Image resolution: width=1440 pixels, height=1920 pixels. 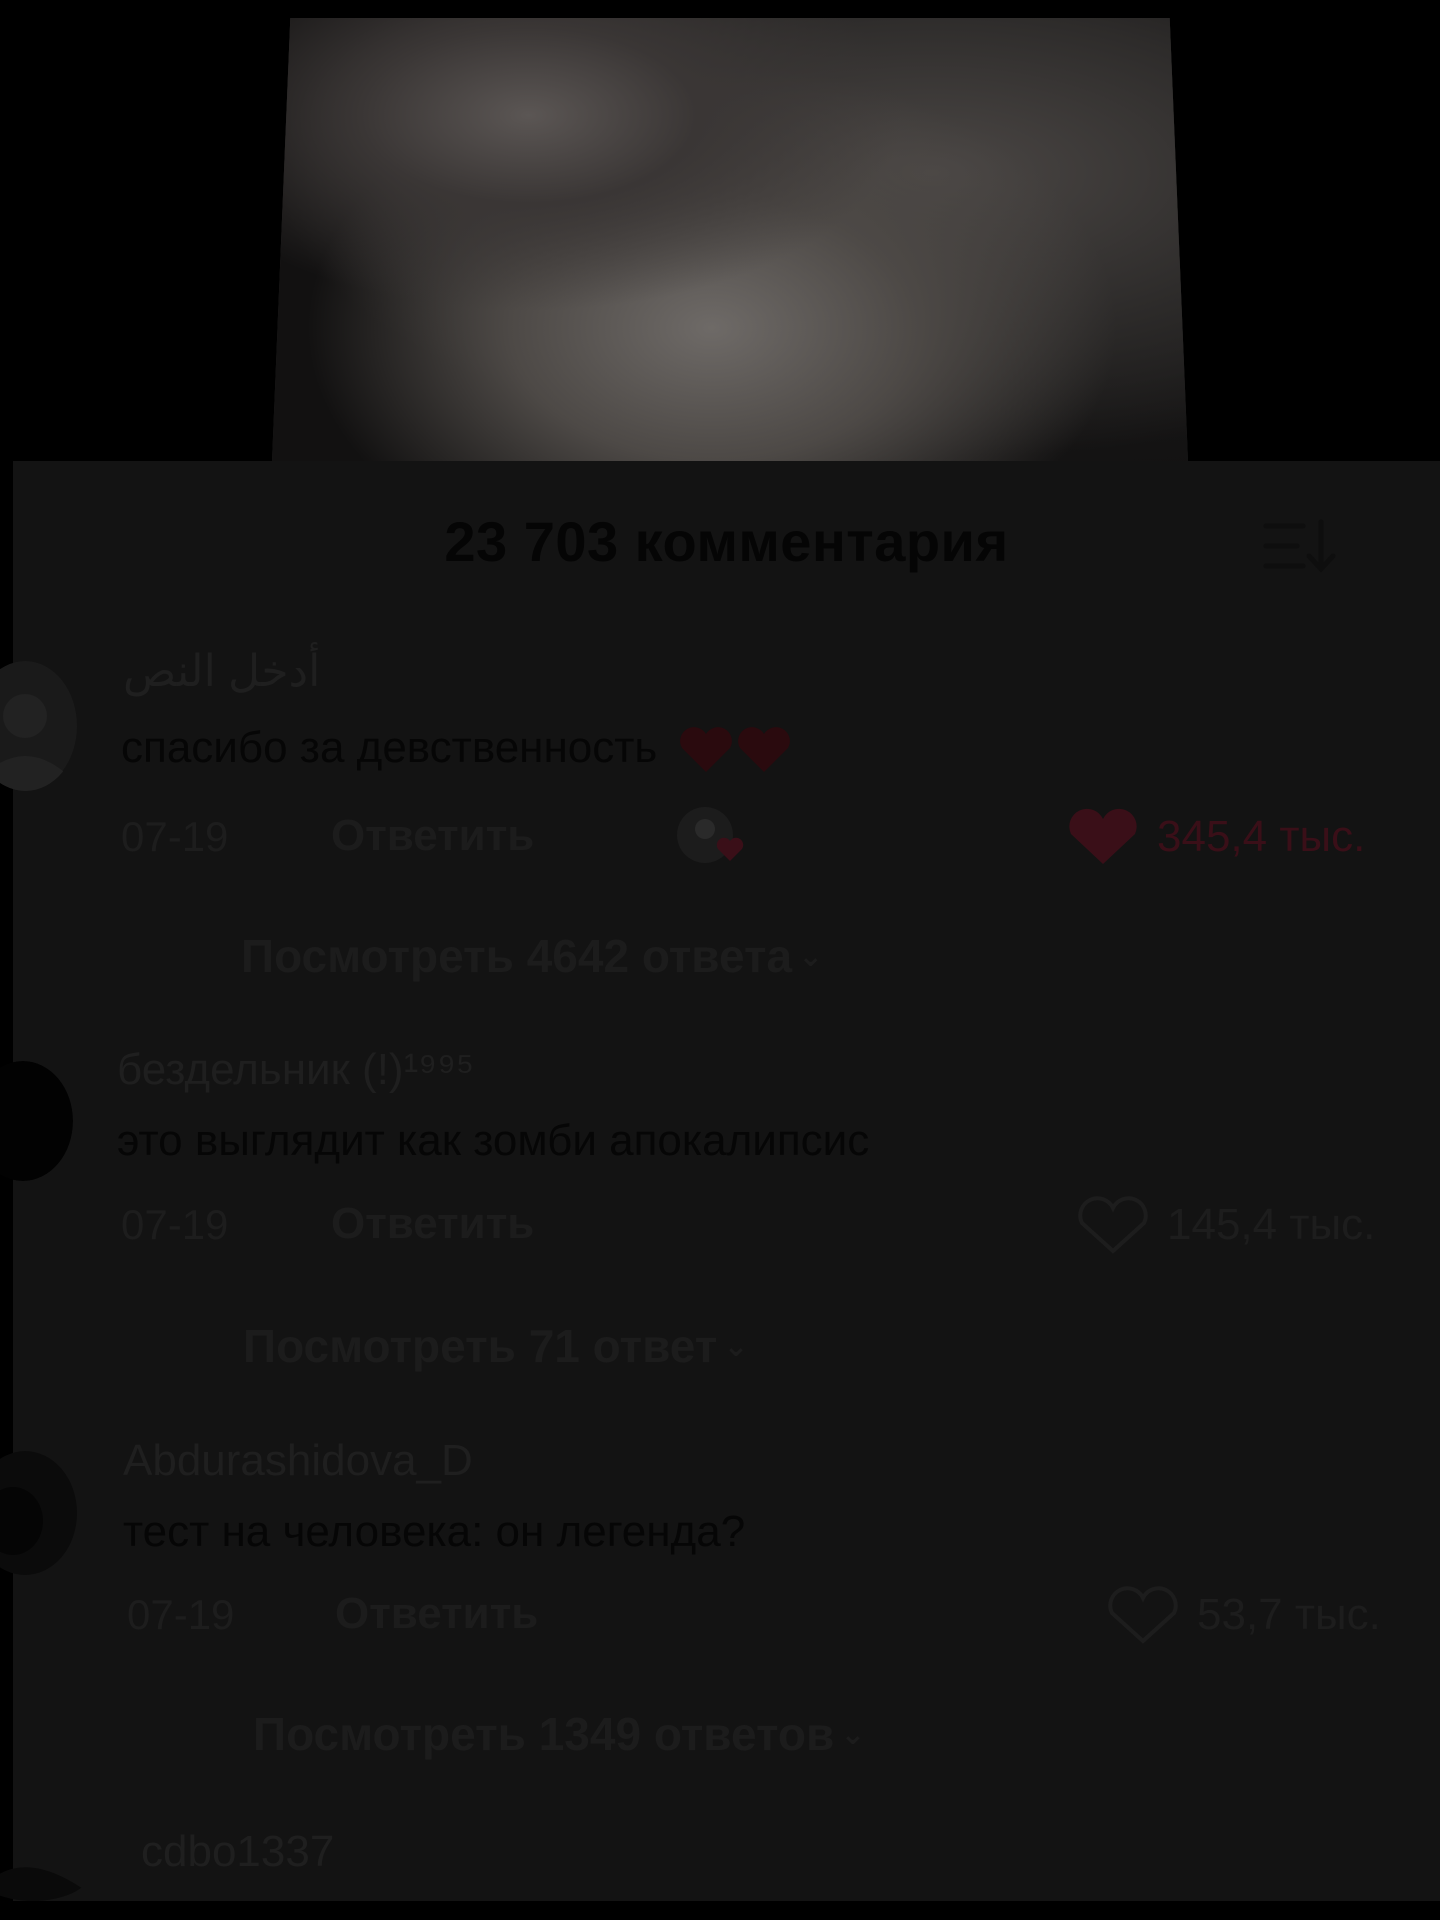 I want to click on view-replies-label: Посмотреть 1349 ответов, so click(x=544, y=1734).